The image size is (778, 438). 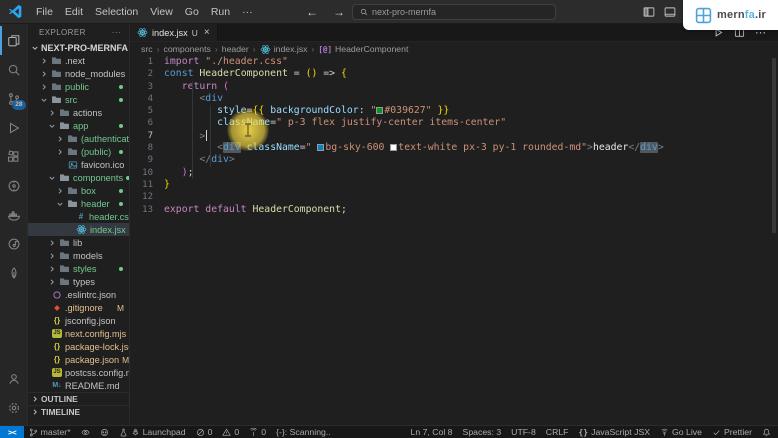 What do you see at coordinates (454, 12) in the screenshot?
I see `command-center-search: next-pro-mernfa` at bounding box center [454, 12].